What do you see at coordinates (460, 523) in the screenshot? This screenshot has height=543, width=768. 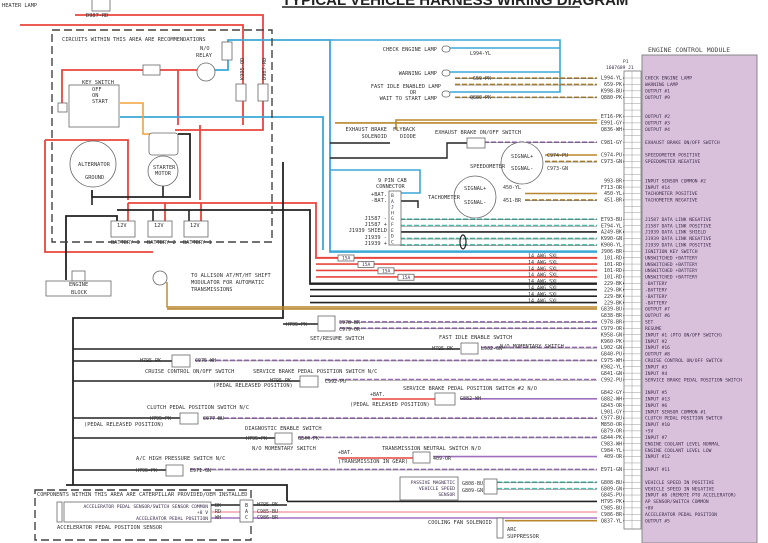 I see `cooling-fan-label: COOLING FAN SOLENOID` at bounding box center [460, 523].